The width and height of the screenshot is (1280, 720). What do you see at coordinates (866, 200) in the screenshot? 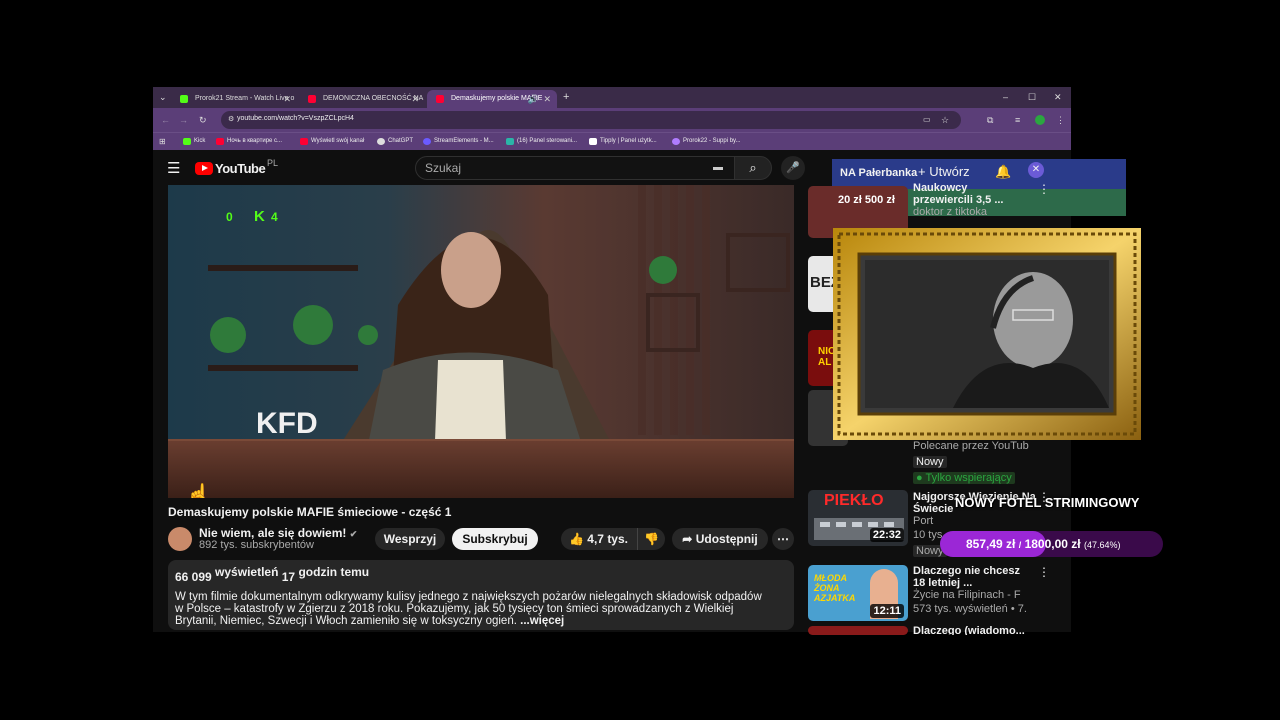
I see `donation-text: 20 zł 500 zł` at bounding box center [866, 200].